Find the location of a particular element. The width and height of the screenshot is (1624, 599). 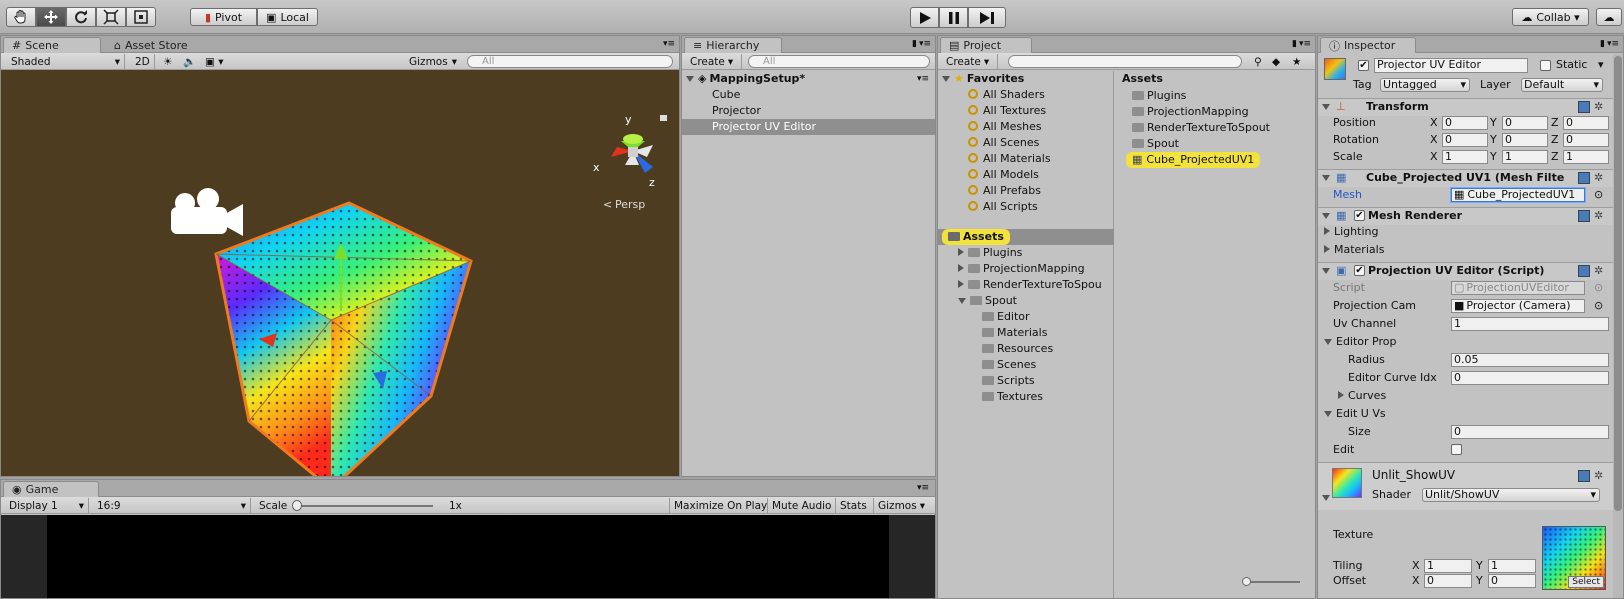

hand-tool-button is located at coordinates (21, 17).